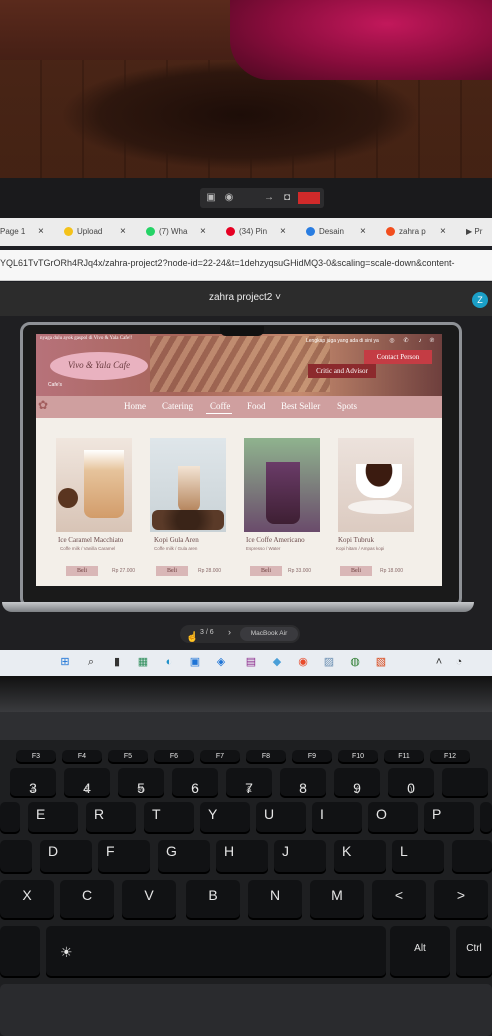 This screenshot has height=1036, width=492. What do you see at coordinates (128, 757) in the screenshot?
I see `key-f5: F5` at bounding box center [128, 757].